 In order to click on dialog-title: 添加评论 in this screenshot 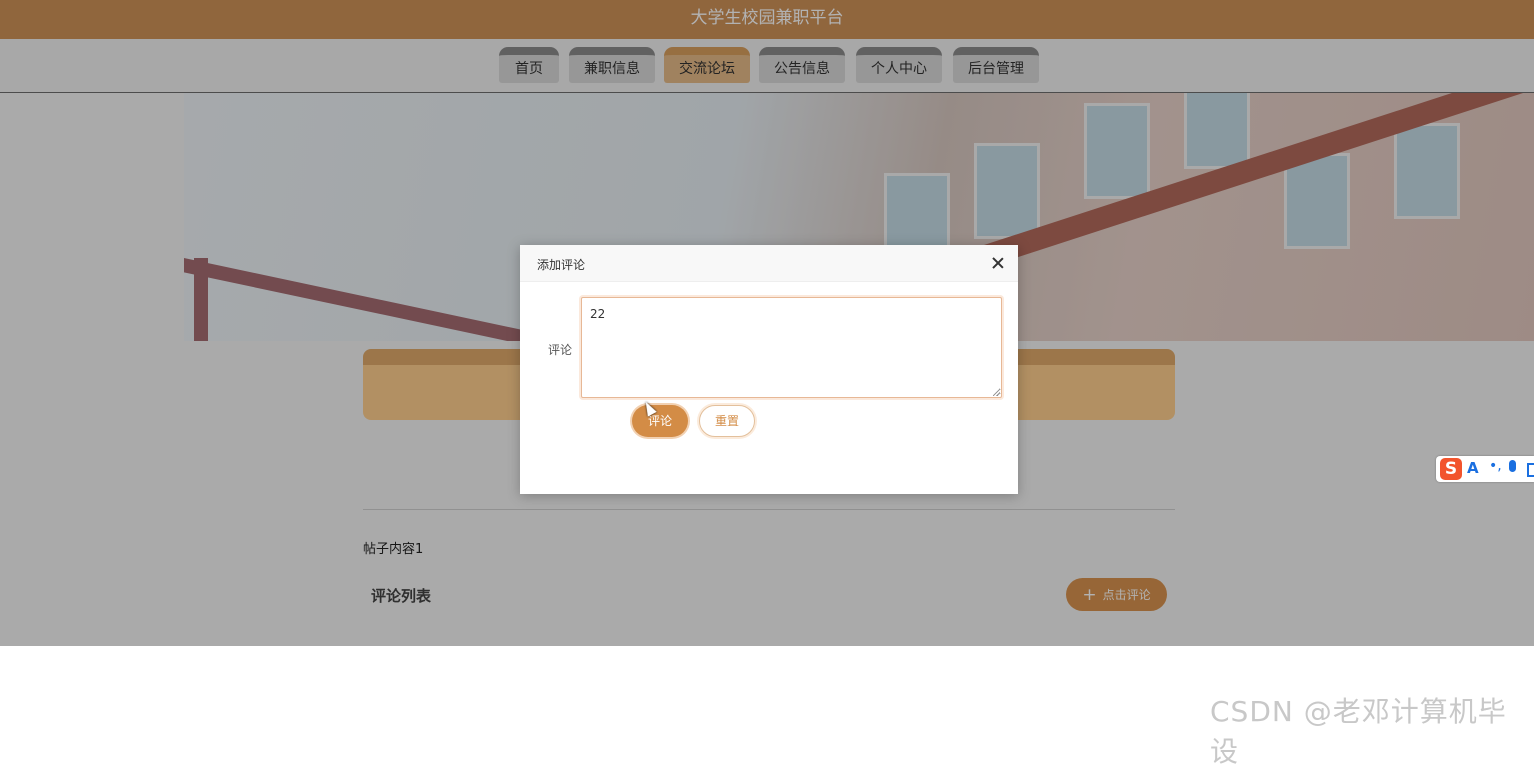, I will do `click(561, 265)`.